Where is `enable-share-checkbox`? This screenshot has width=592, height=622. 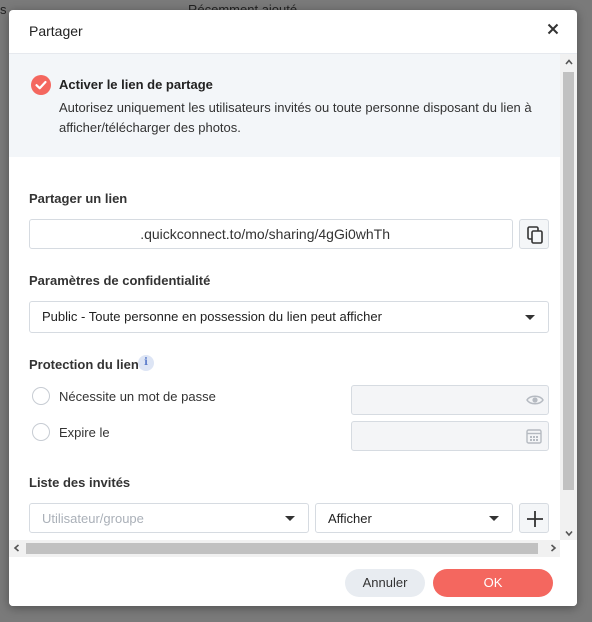
enable-share-checkbox is located at coordinates (41, 85).